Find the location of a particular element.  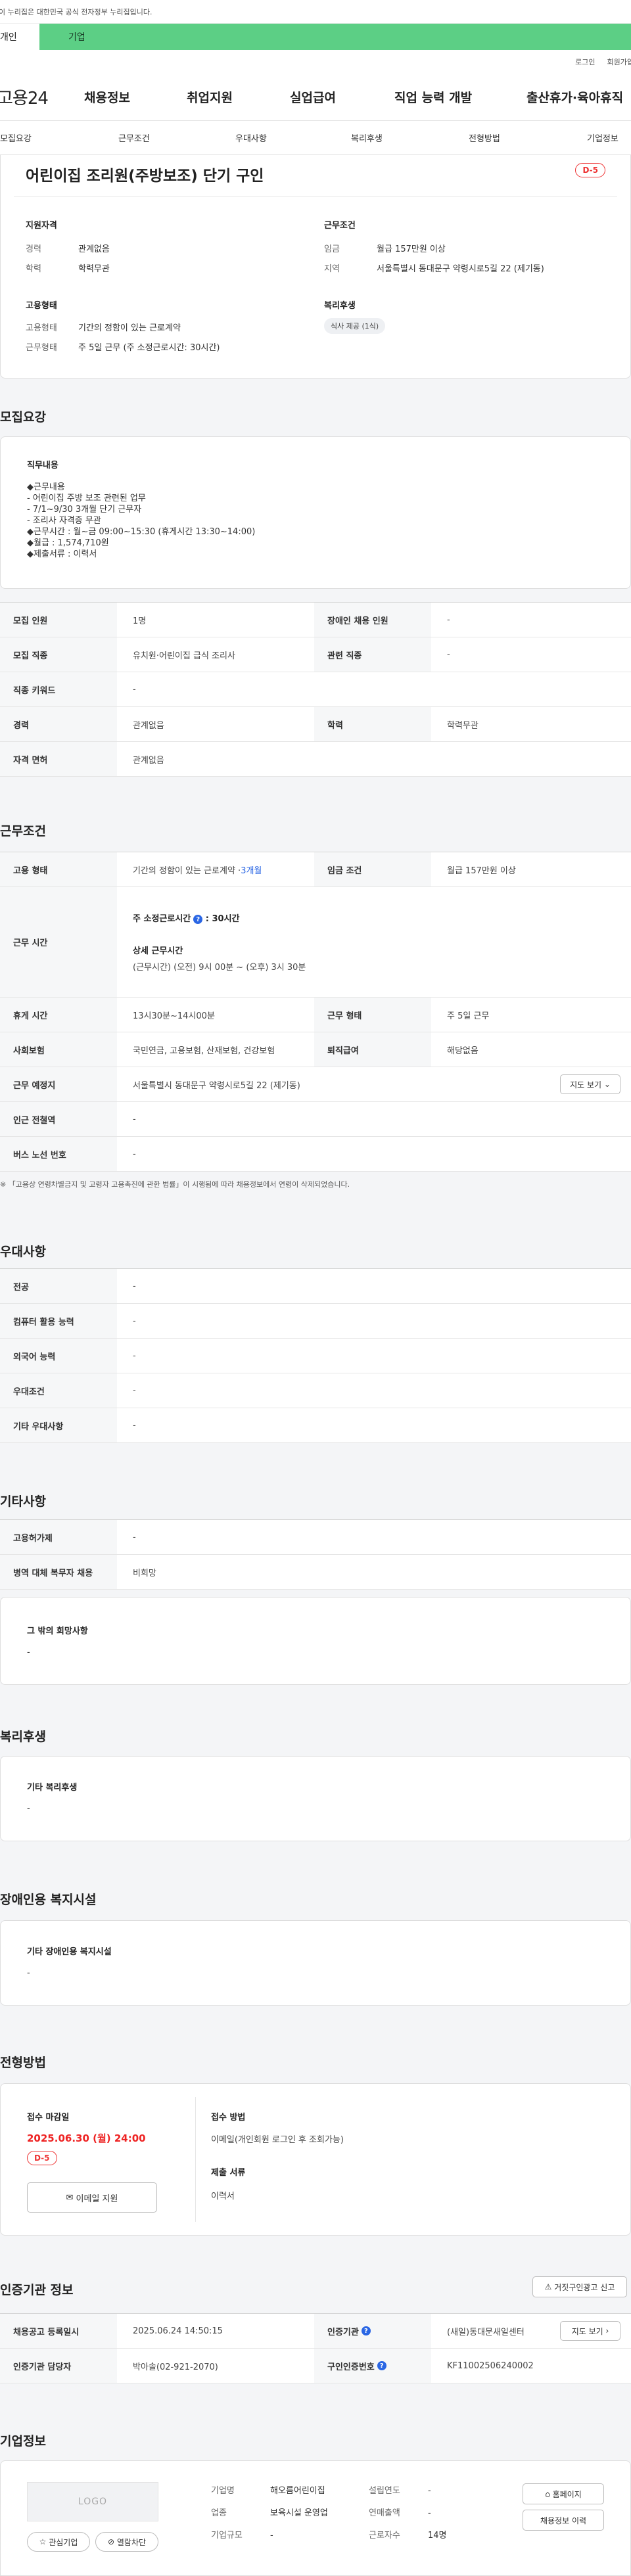

revenue-value: - is located at coordinates (430, 2513).